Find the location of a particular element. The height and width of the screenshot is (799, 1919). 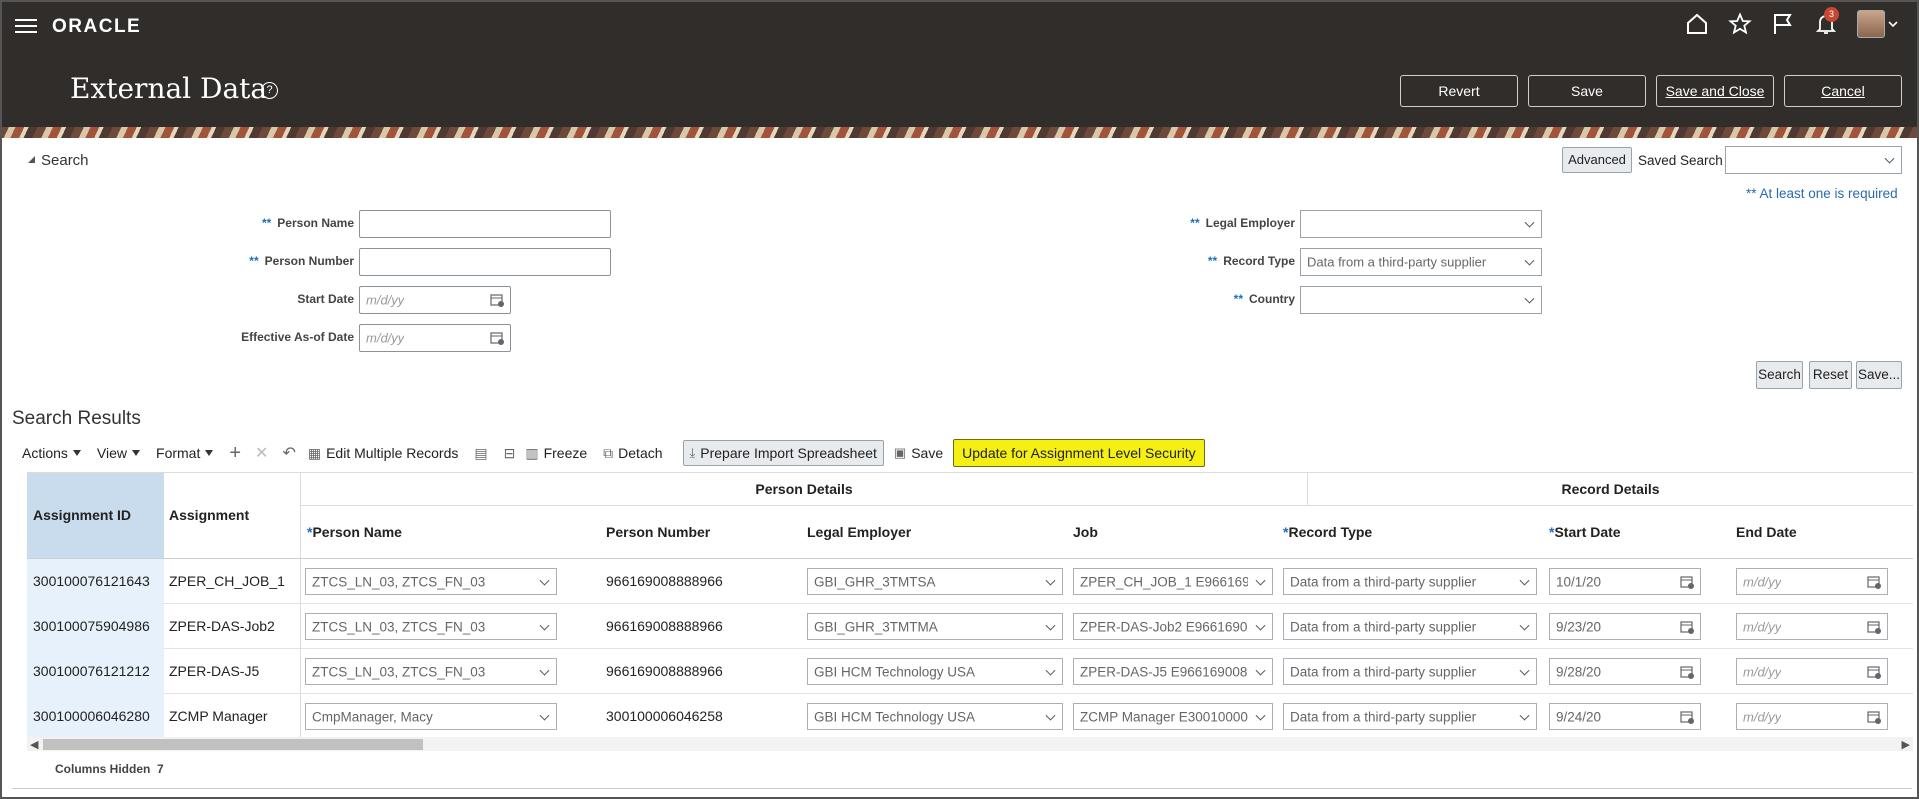

start-date-input: 9/28/20 is located at coordinates (1625, 671).